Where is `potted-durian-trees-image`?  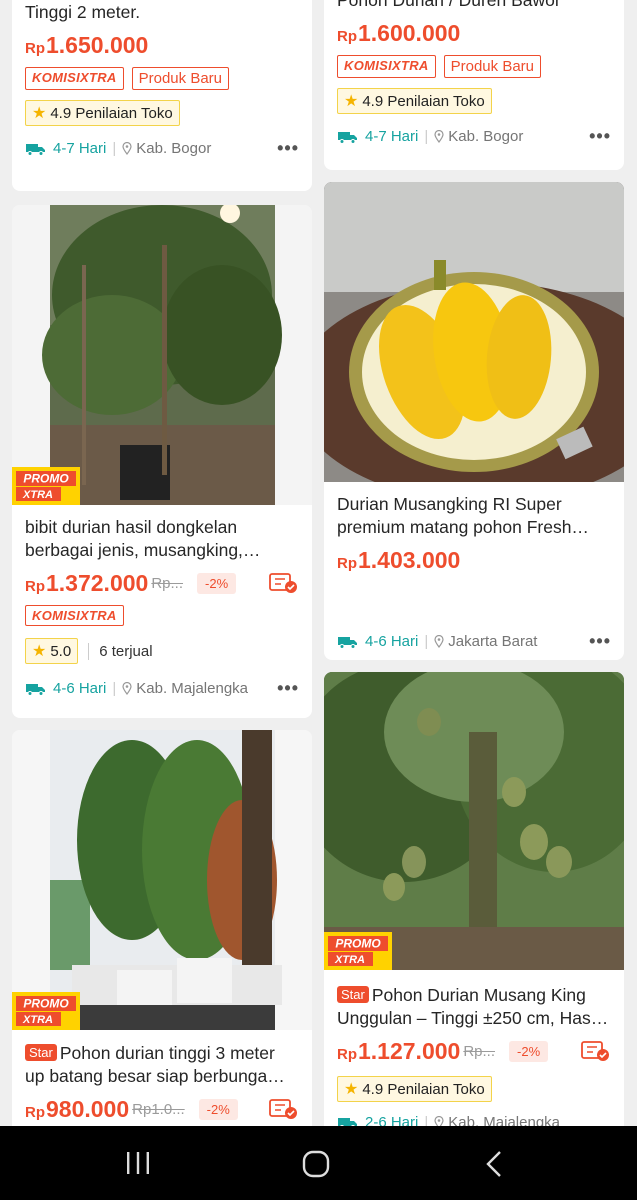 potted-durian-trees-image is located at coordinates (162, 880).